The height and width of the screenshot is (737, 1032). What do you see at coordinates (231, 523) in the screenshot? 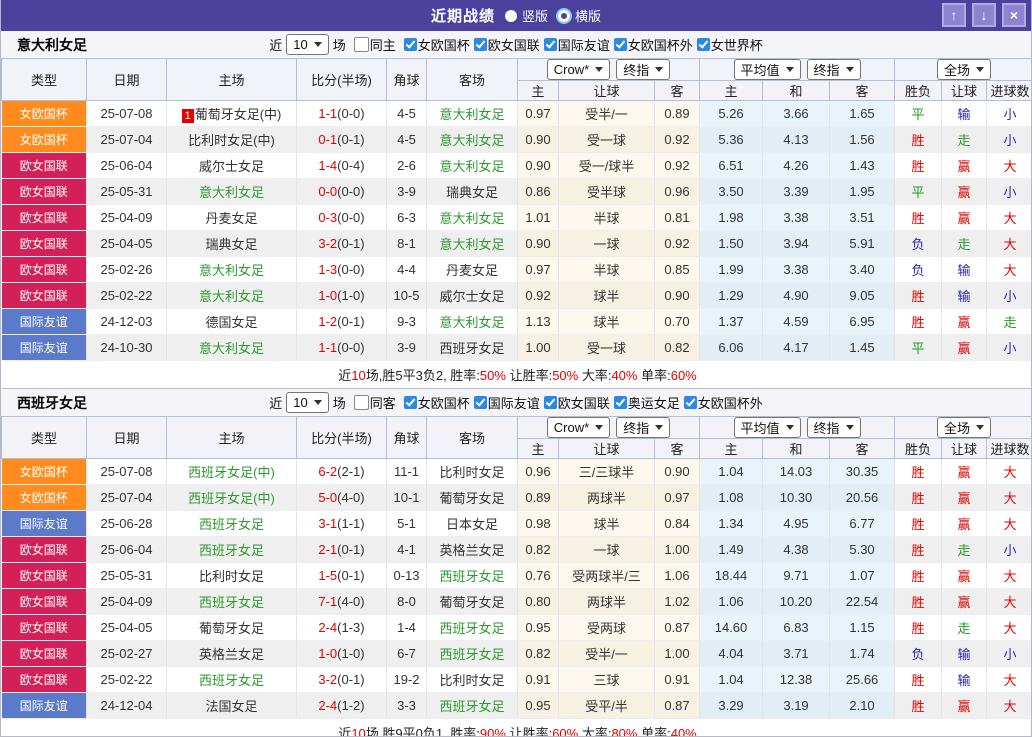
I see `home-team: 西班牙女足` at bounding box center [231, 523].